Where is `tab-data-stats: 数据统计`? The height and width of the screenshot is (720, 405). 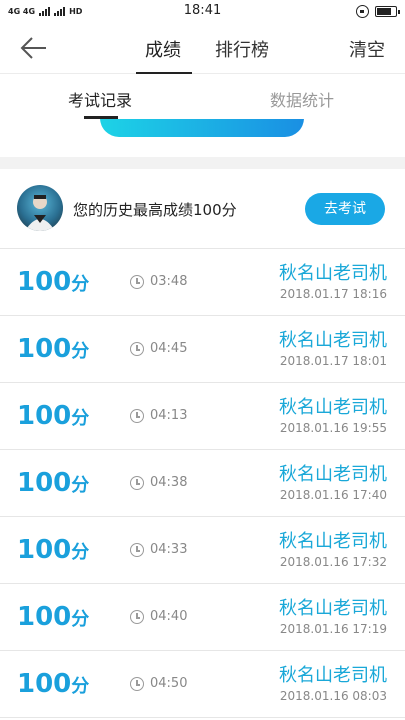
tab-data-stats: 数据统计 is located at coordinates (302, 99).